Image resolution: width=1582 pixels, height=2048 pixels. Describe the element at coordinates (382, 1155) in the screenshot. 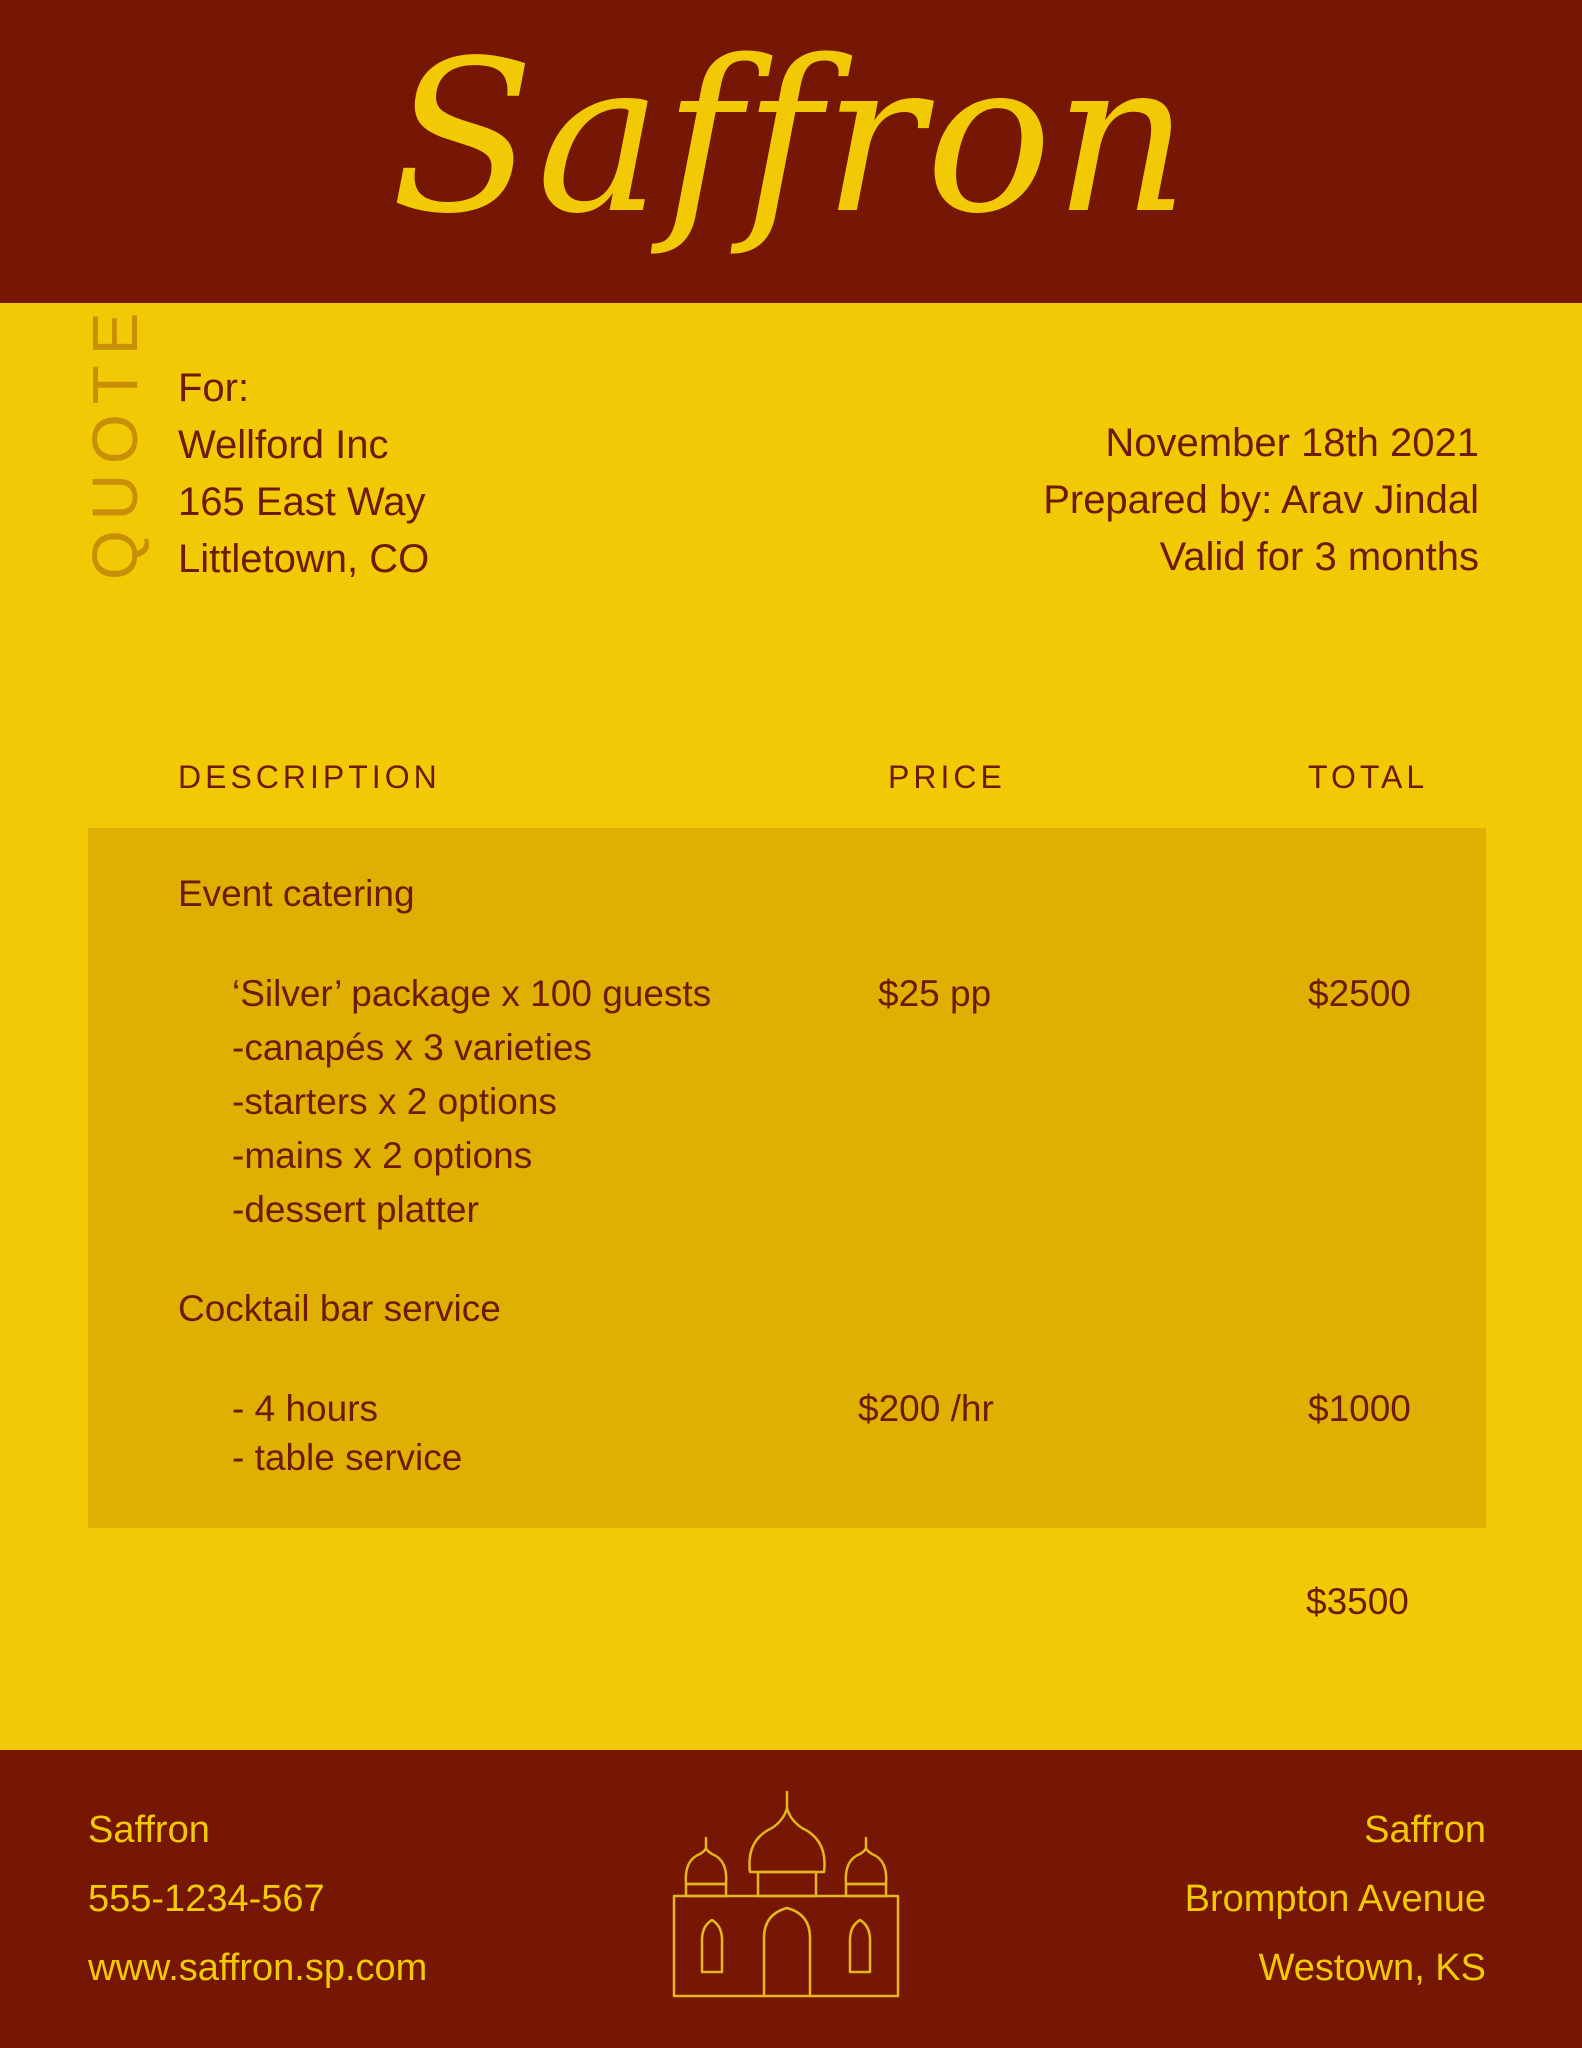

I see `item-detail: -mains x 2 options` at that location.